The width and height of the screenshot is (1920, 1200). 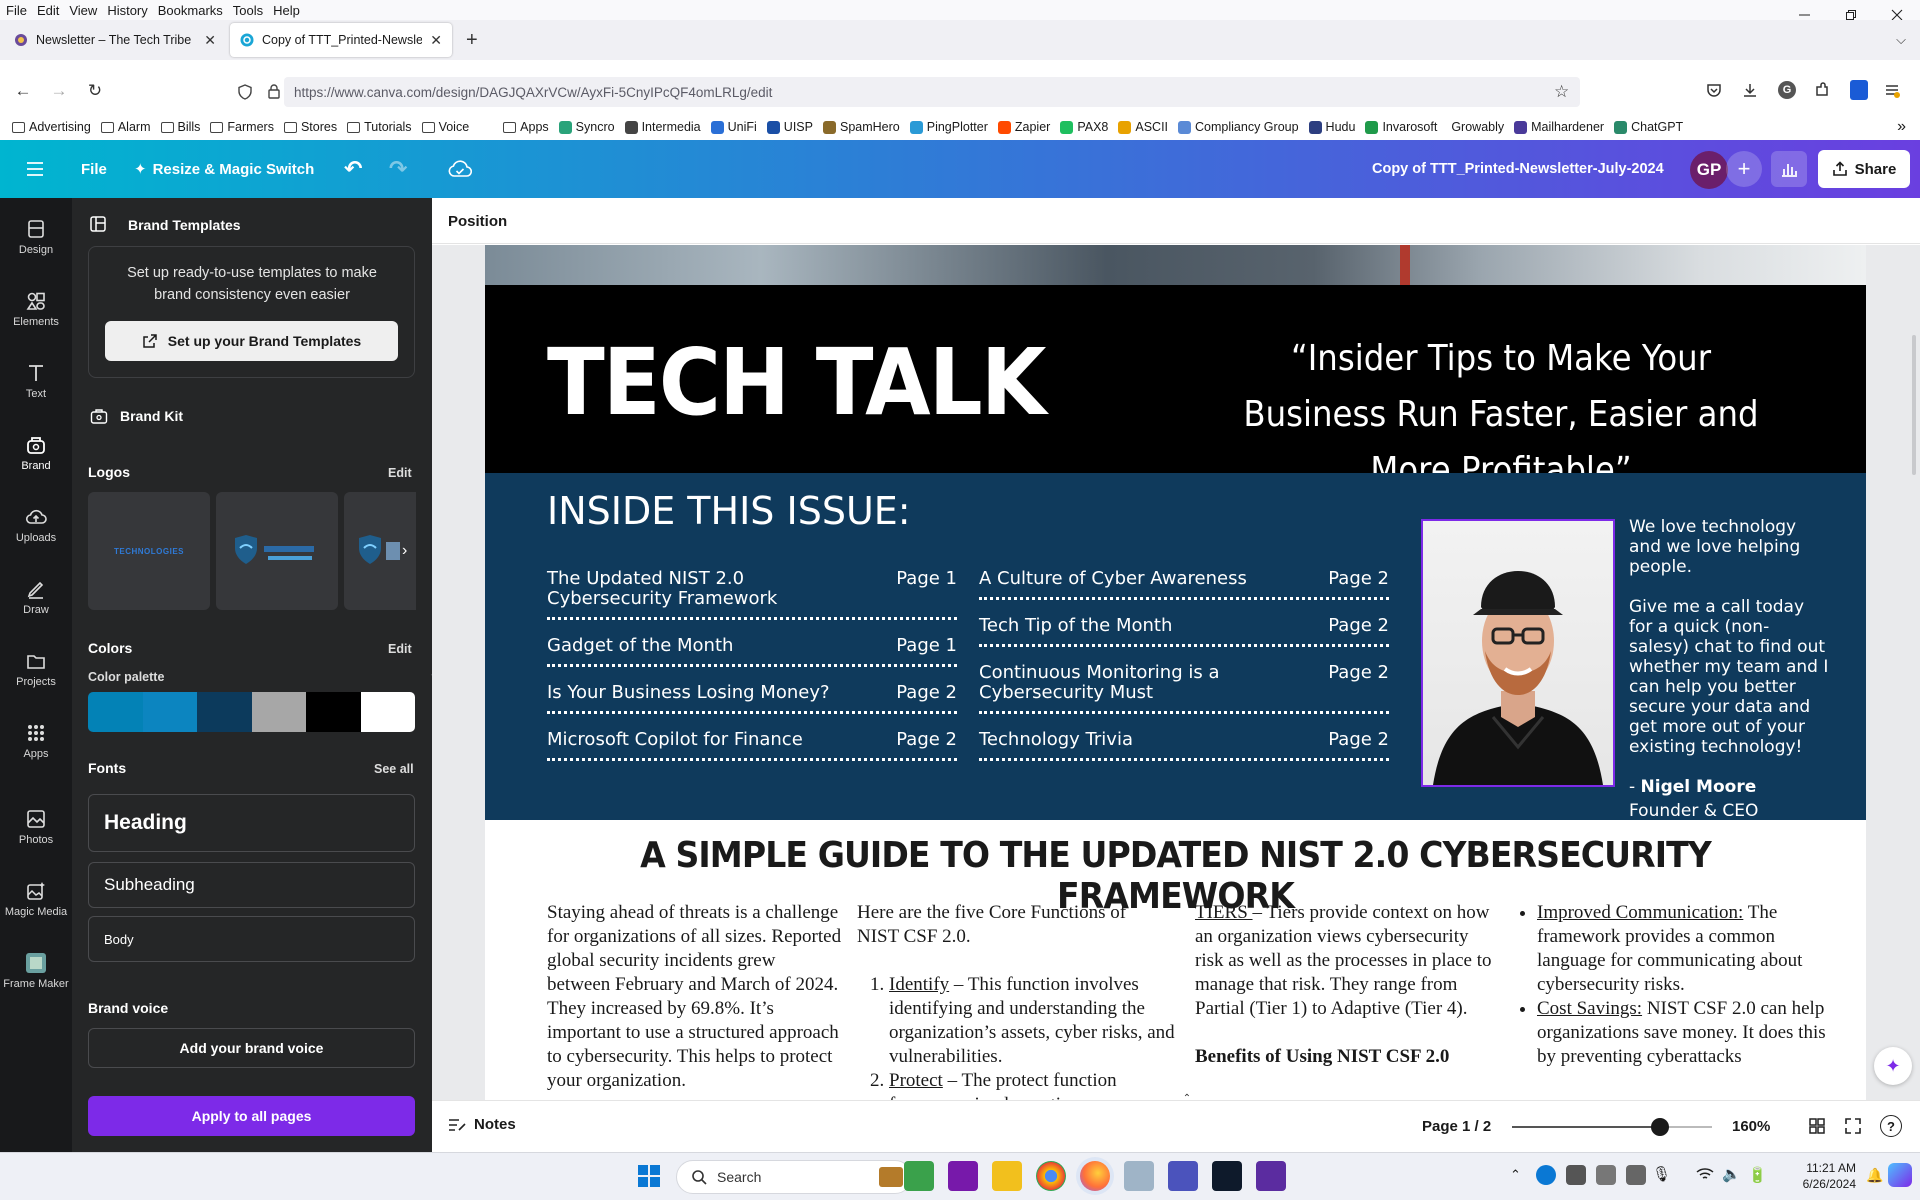 What do you see at coordinates (36, 525) in the screenshot?
I see `rail-uploads: Uploads` at bounding box center [36, 525].